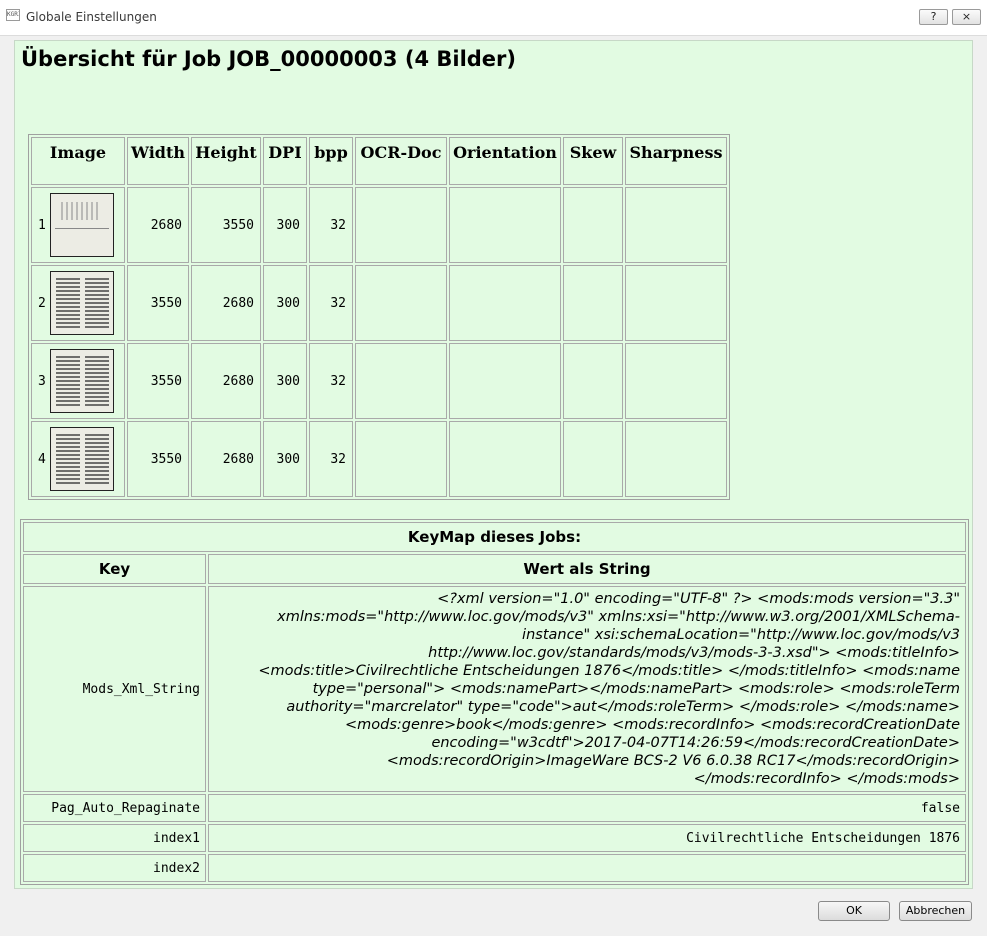  Describe the element at coordinates (493, 18) in the screenshot. I see `title-bar: KGRI Globale Einstellungen ? ×` at that location.